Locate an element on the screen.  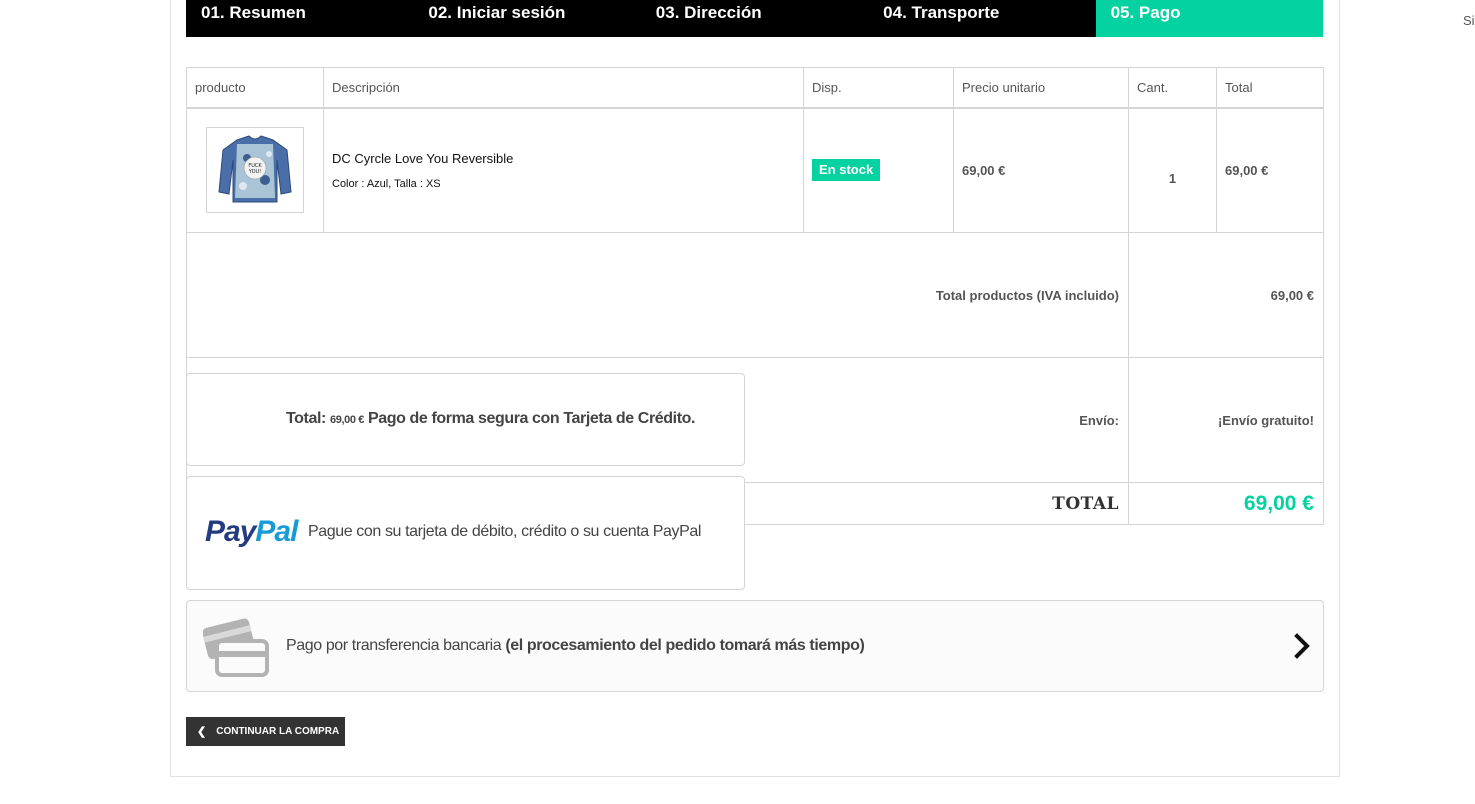
step-shipping: 04. Transporte is located at coordinates (981, 18).